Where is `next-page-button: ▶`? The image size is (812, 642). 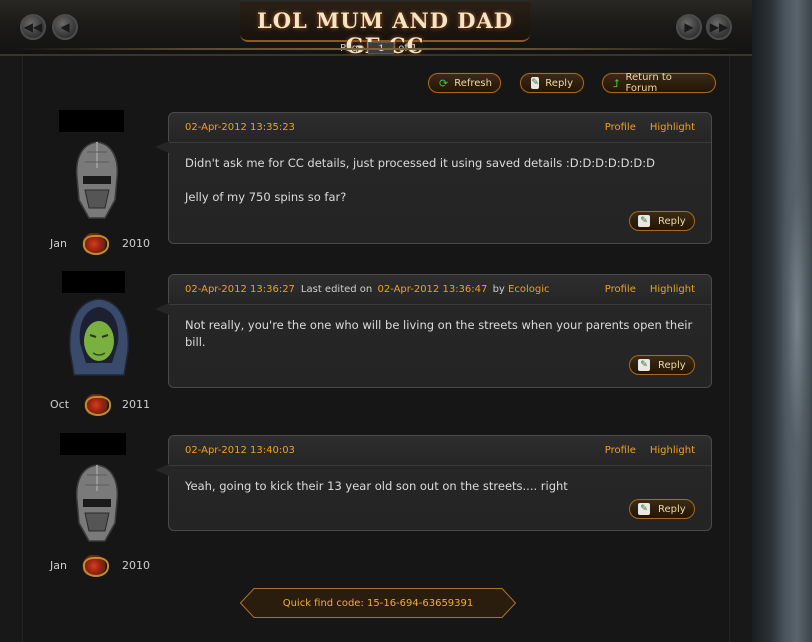
next-page-button: ▶ is located at coordinates (689, 27).